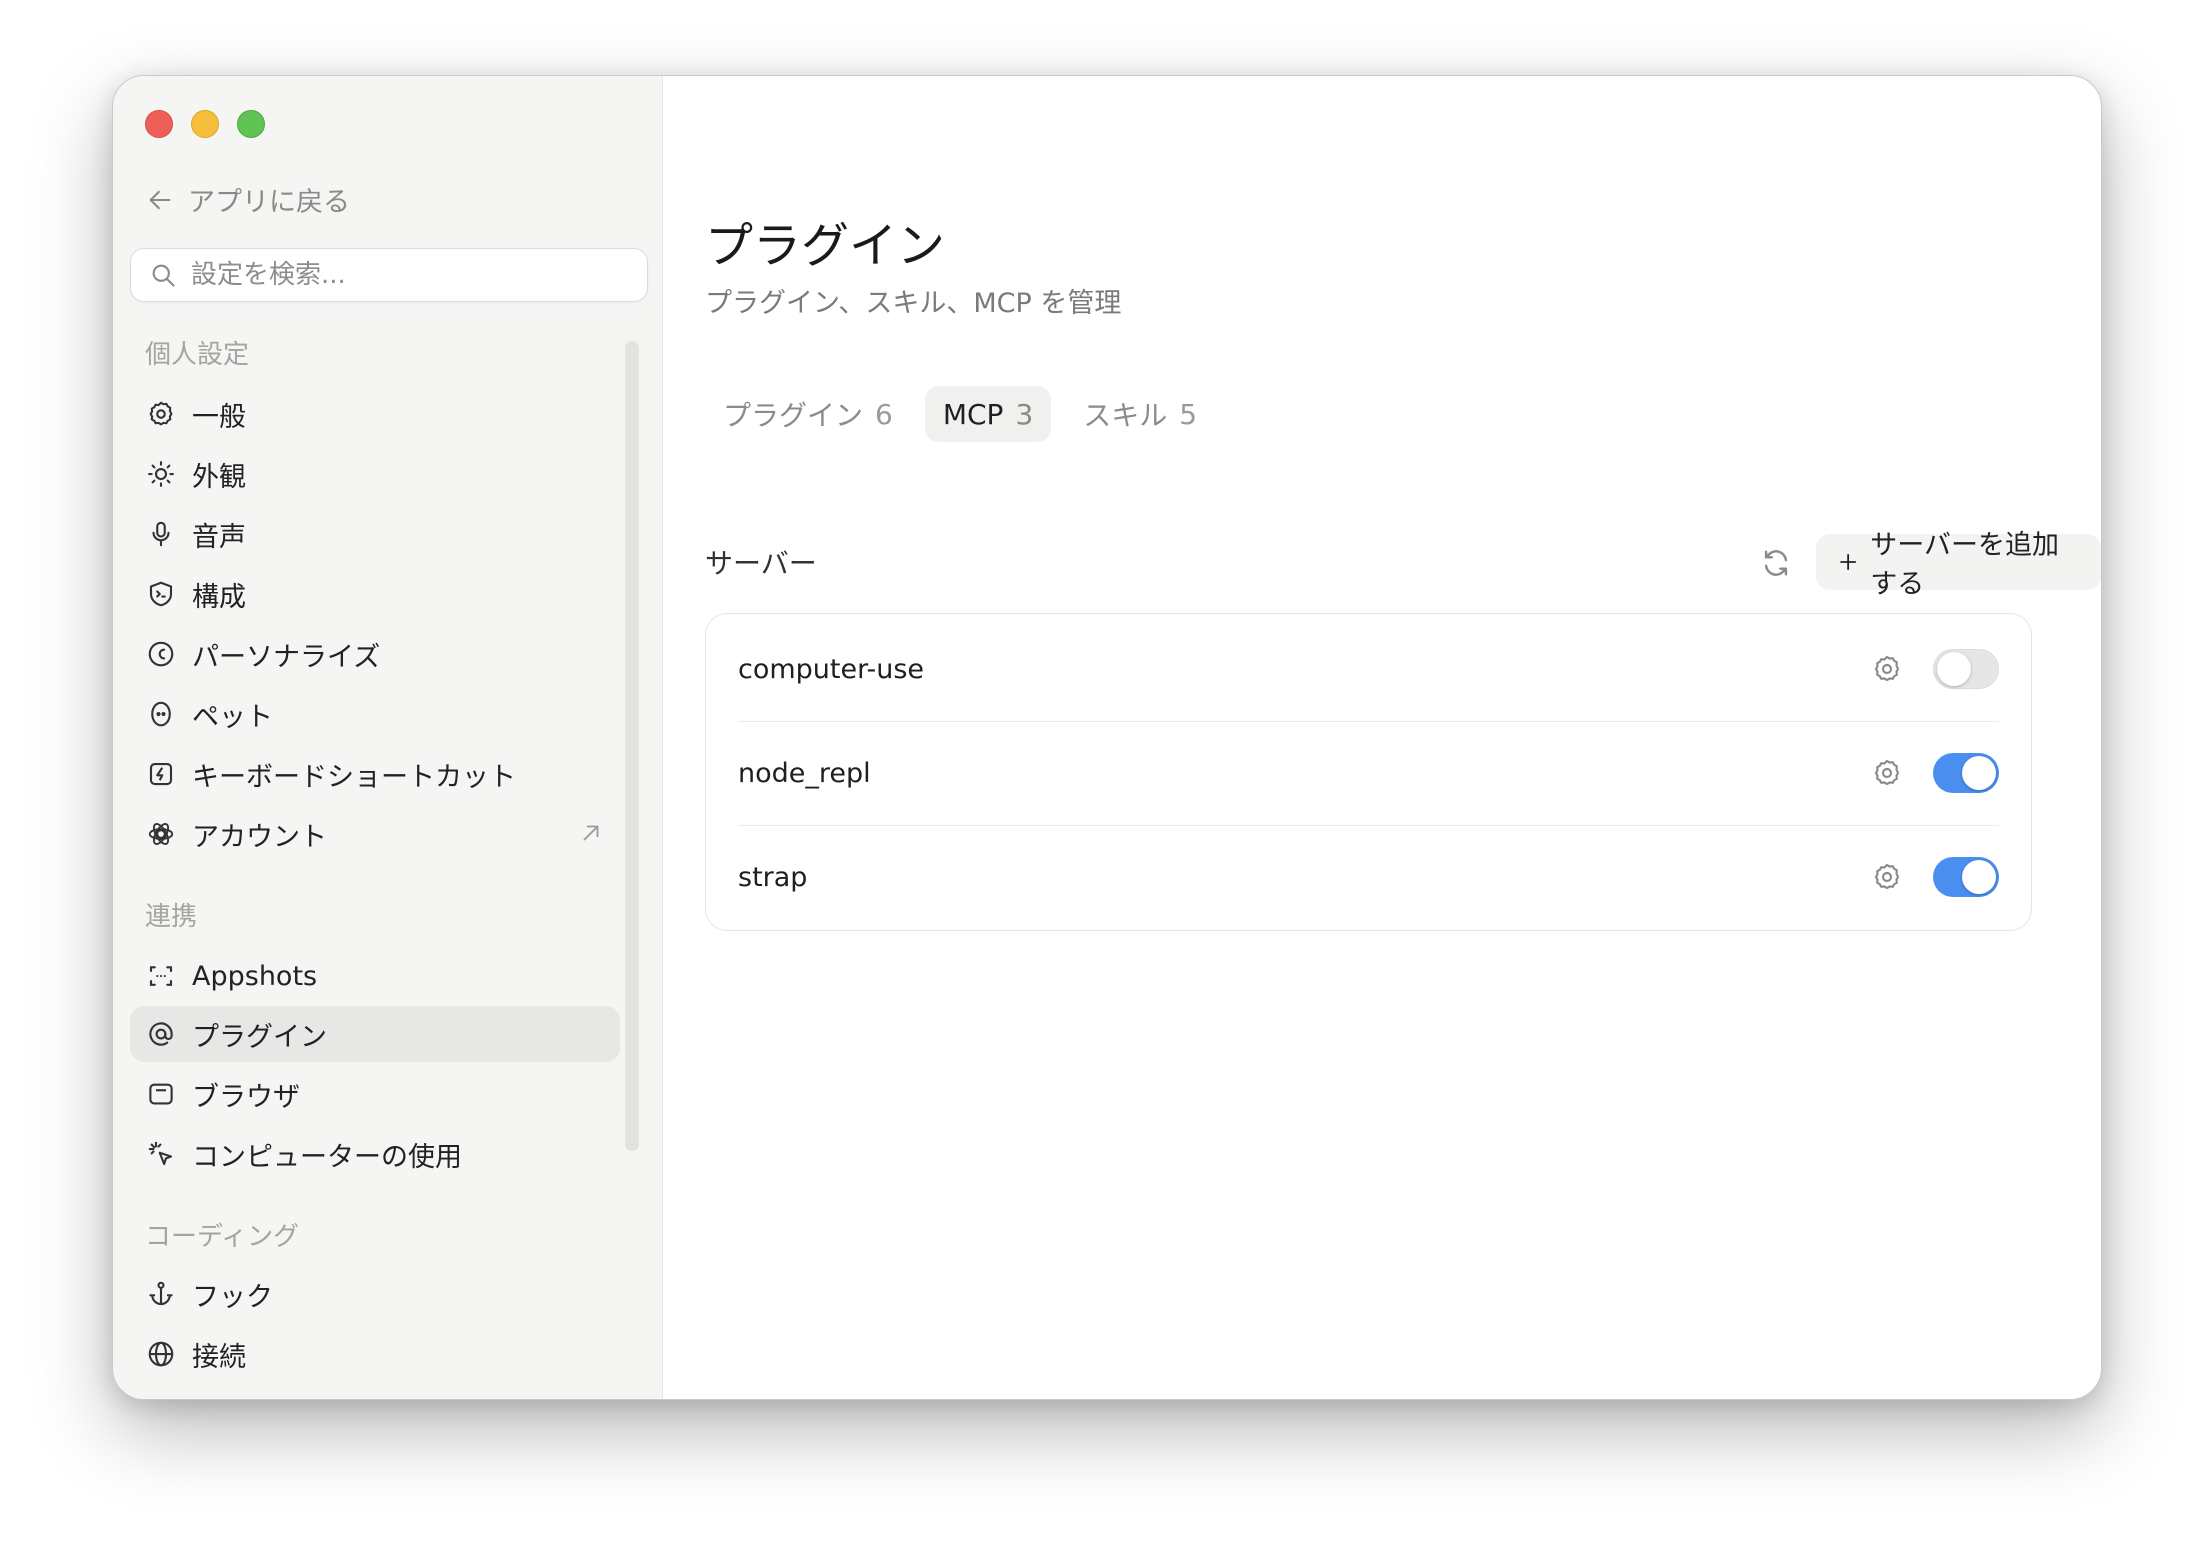 The height and width of the screenshot is (1546, 2210). I want to click on add-server-button: サーバーを追加する, so click(1958, 565).